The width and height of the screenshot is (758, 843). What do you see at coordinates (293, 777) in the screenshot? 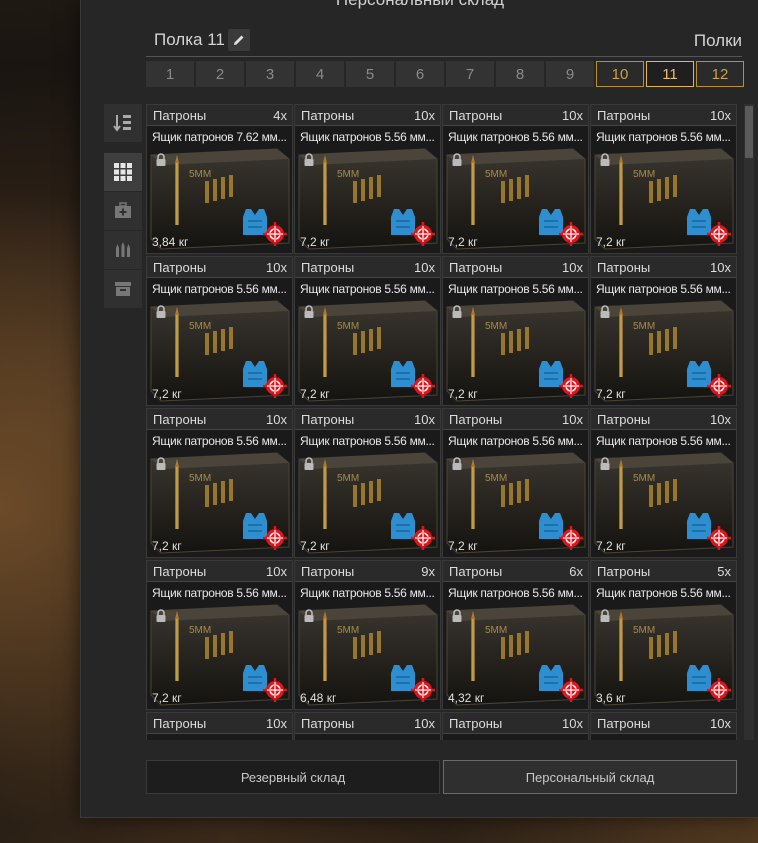
I see `reserve-storage-button: Резервный склад` at bounding box center [293, 777].